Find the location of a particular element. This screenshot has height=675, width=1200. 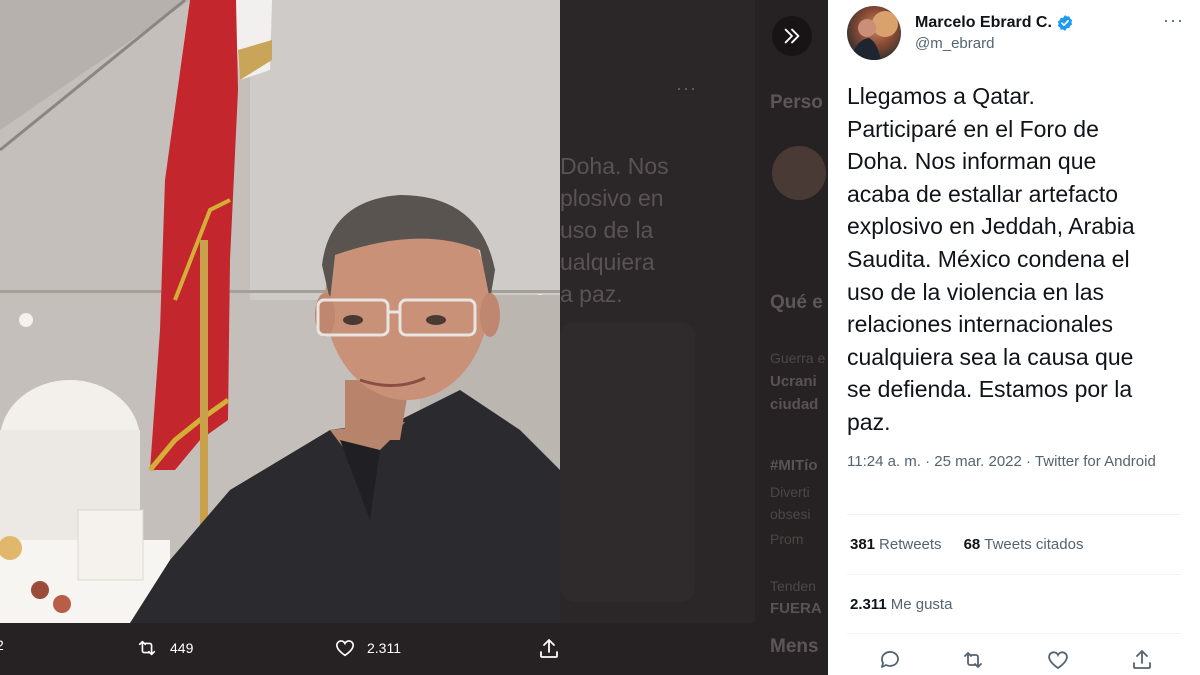

author-handle: @m_ebrard is located at coordinates (994, 43).